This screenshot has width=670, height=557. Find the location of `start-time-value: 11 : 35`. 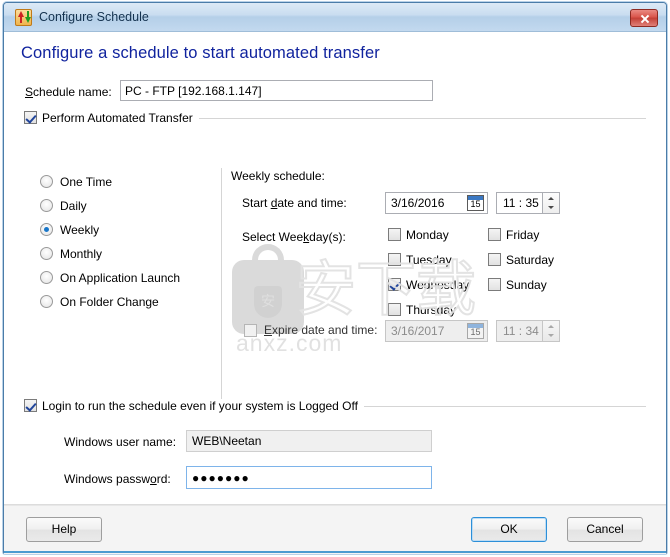

start-time-value: 11 : 35 is located at coordinates (521, 203).